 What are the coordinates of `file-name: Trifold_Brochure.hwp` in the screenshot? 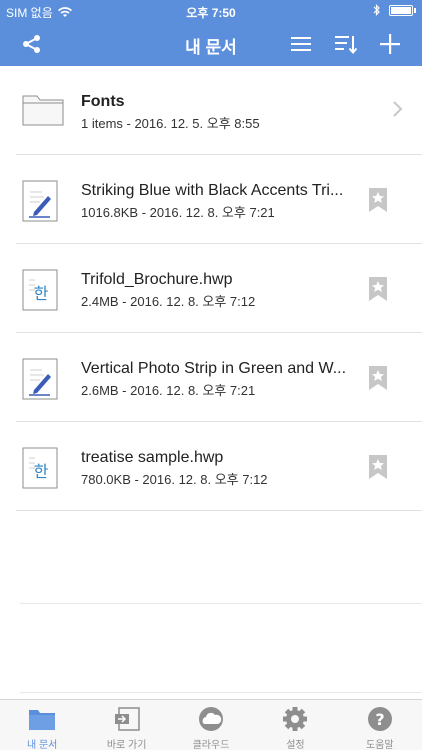 It's located at (157, 279).